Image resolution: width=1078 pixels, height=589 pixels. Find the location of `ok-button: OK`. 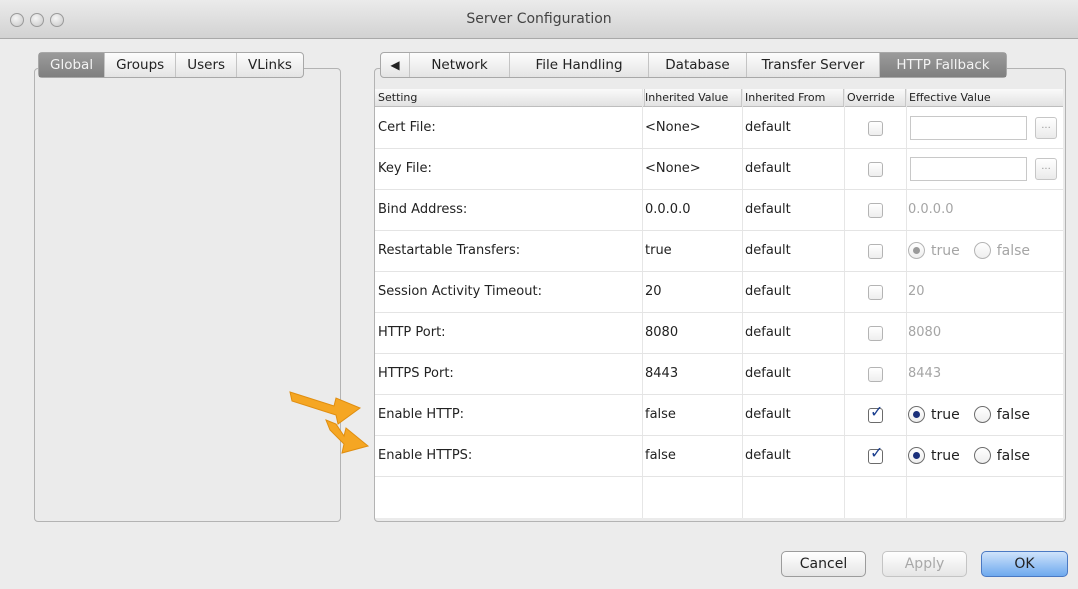

ok-button: OK is located at coordinates (1024, 564).